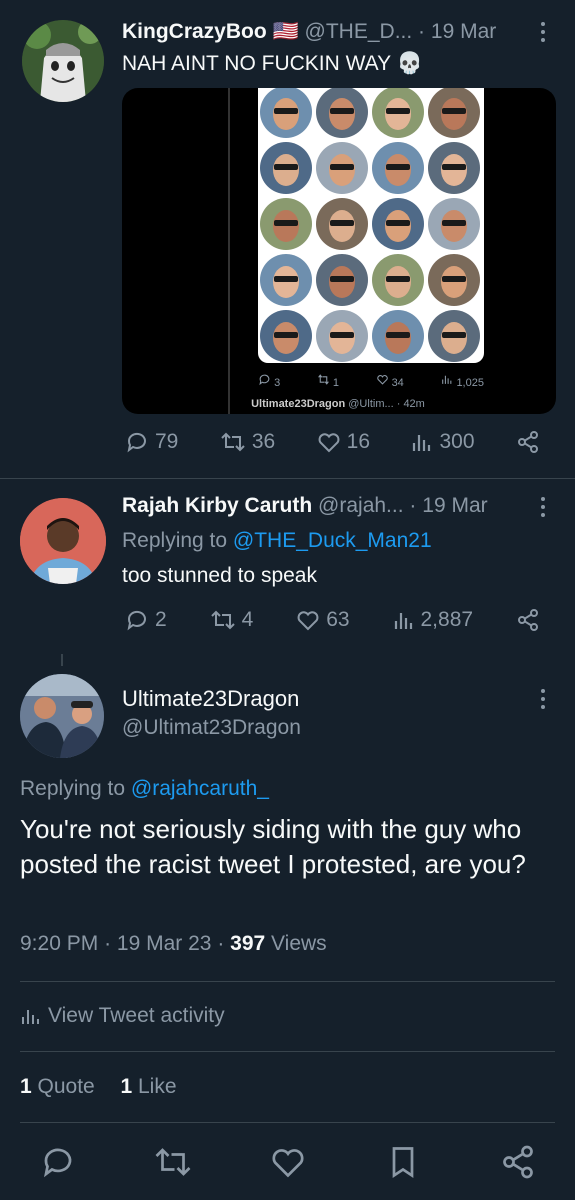  I want to click on thread-connector, so click(62, 660).